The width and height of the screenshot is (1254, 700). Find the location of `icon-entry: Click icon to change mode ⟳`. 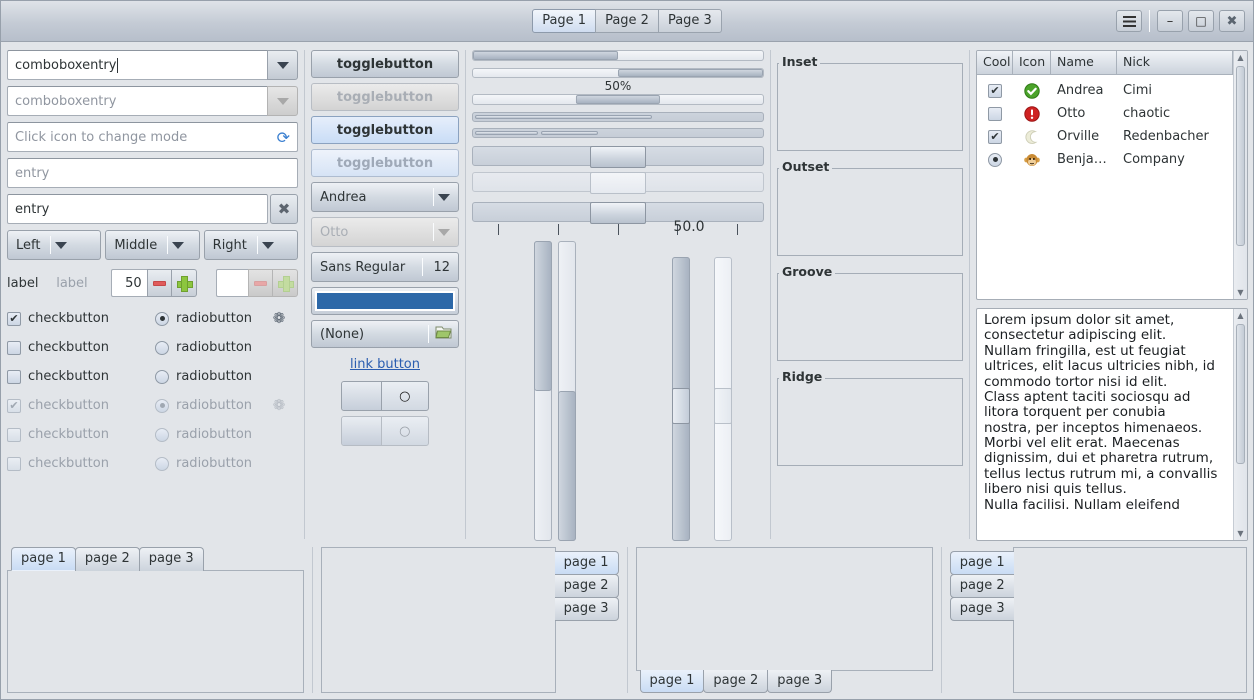

icon-entry: Click icon to change mode ⟳ is located at coordinates (152, 137).